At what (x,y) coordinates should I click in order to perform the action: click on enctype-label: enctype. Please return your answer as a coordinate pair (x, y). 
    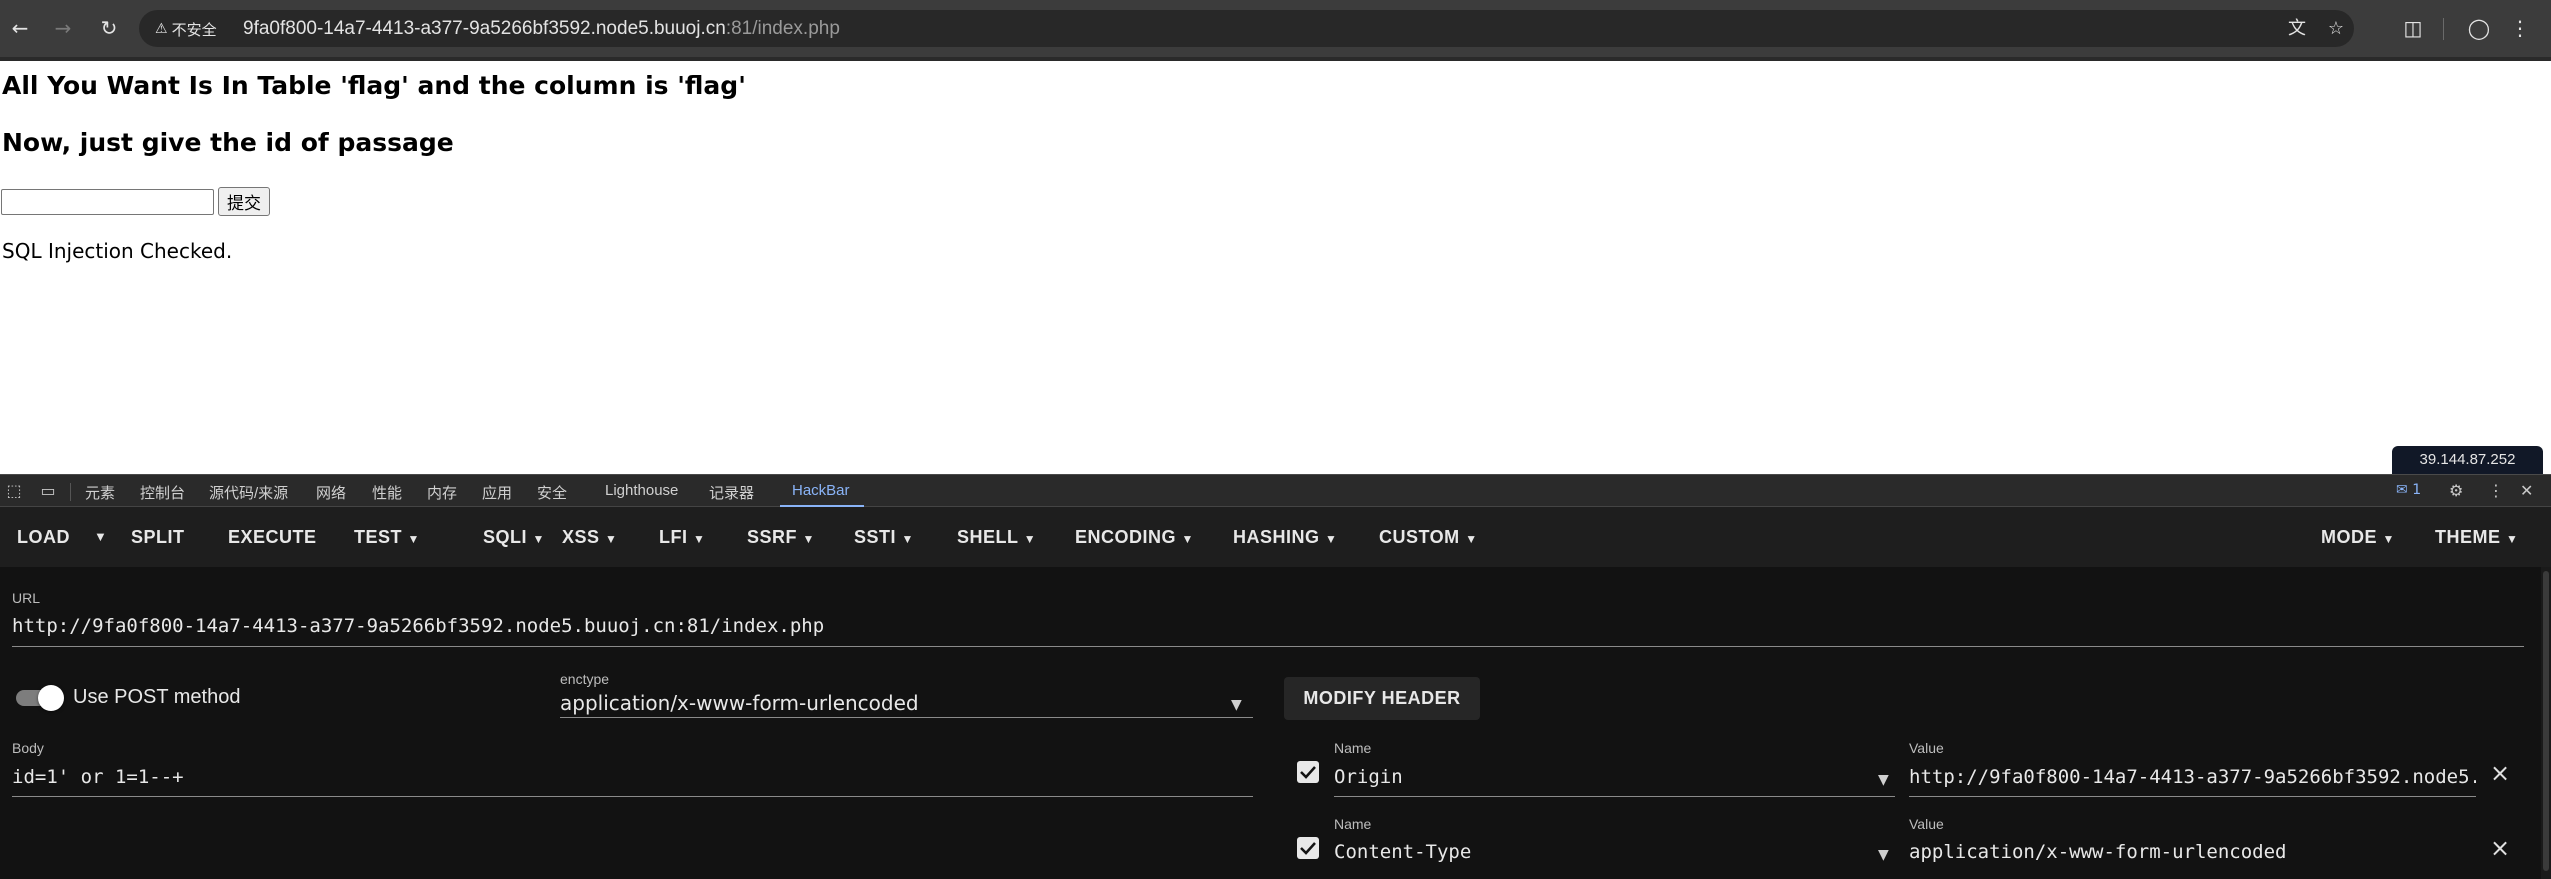
    Looking at the image, I should click on (585, 679).